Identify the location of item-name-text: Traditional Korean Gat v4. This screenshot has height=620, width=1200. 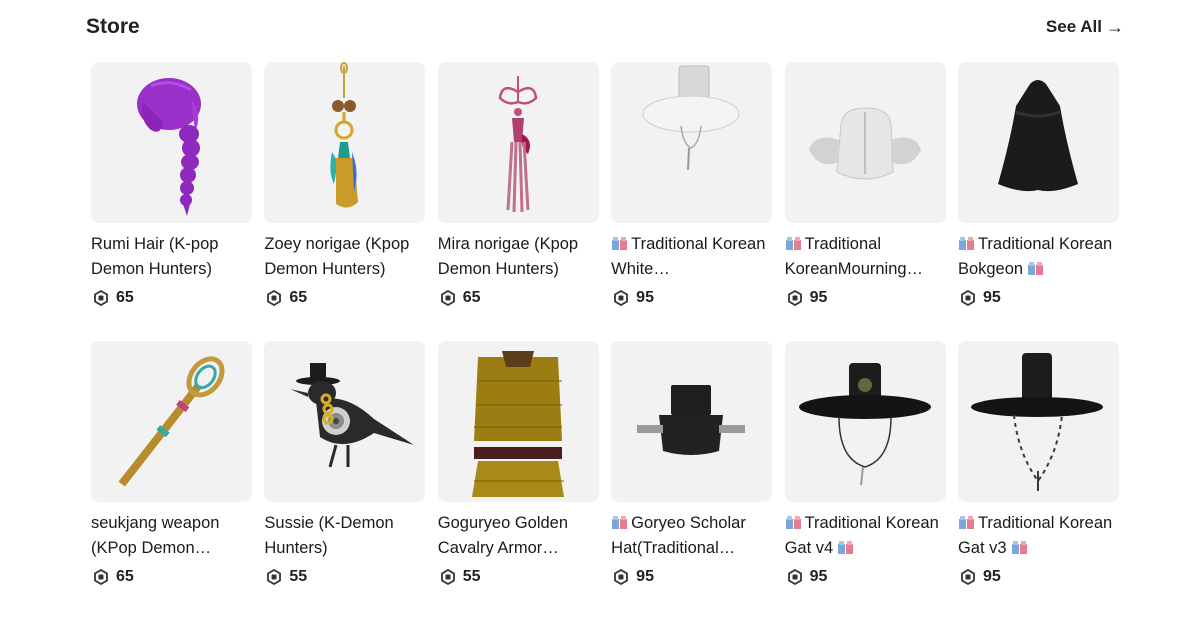
(861, 535).